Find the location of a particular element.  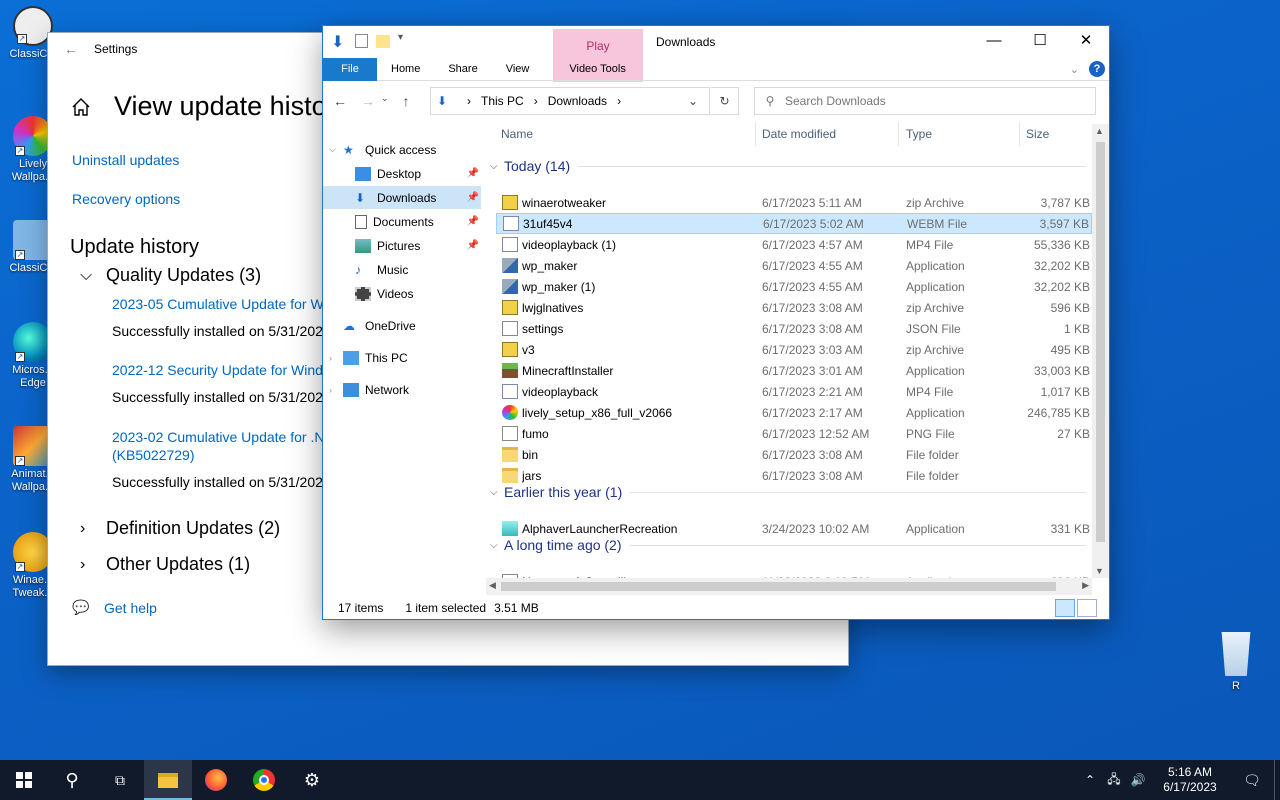

minimize-icon: — is located at coordinates (994, 41).